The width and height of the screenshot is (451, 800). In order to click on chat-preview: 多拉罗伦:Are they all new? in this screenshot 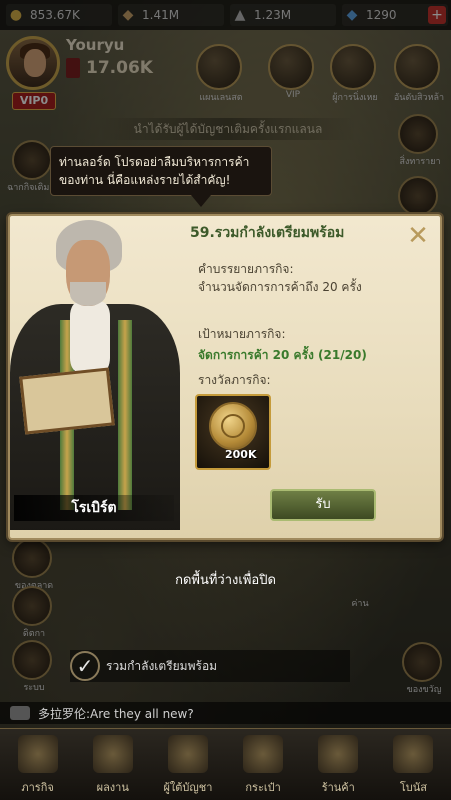, I will do `click(225, 713)`.